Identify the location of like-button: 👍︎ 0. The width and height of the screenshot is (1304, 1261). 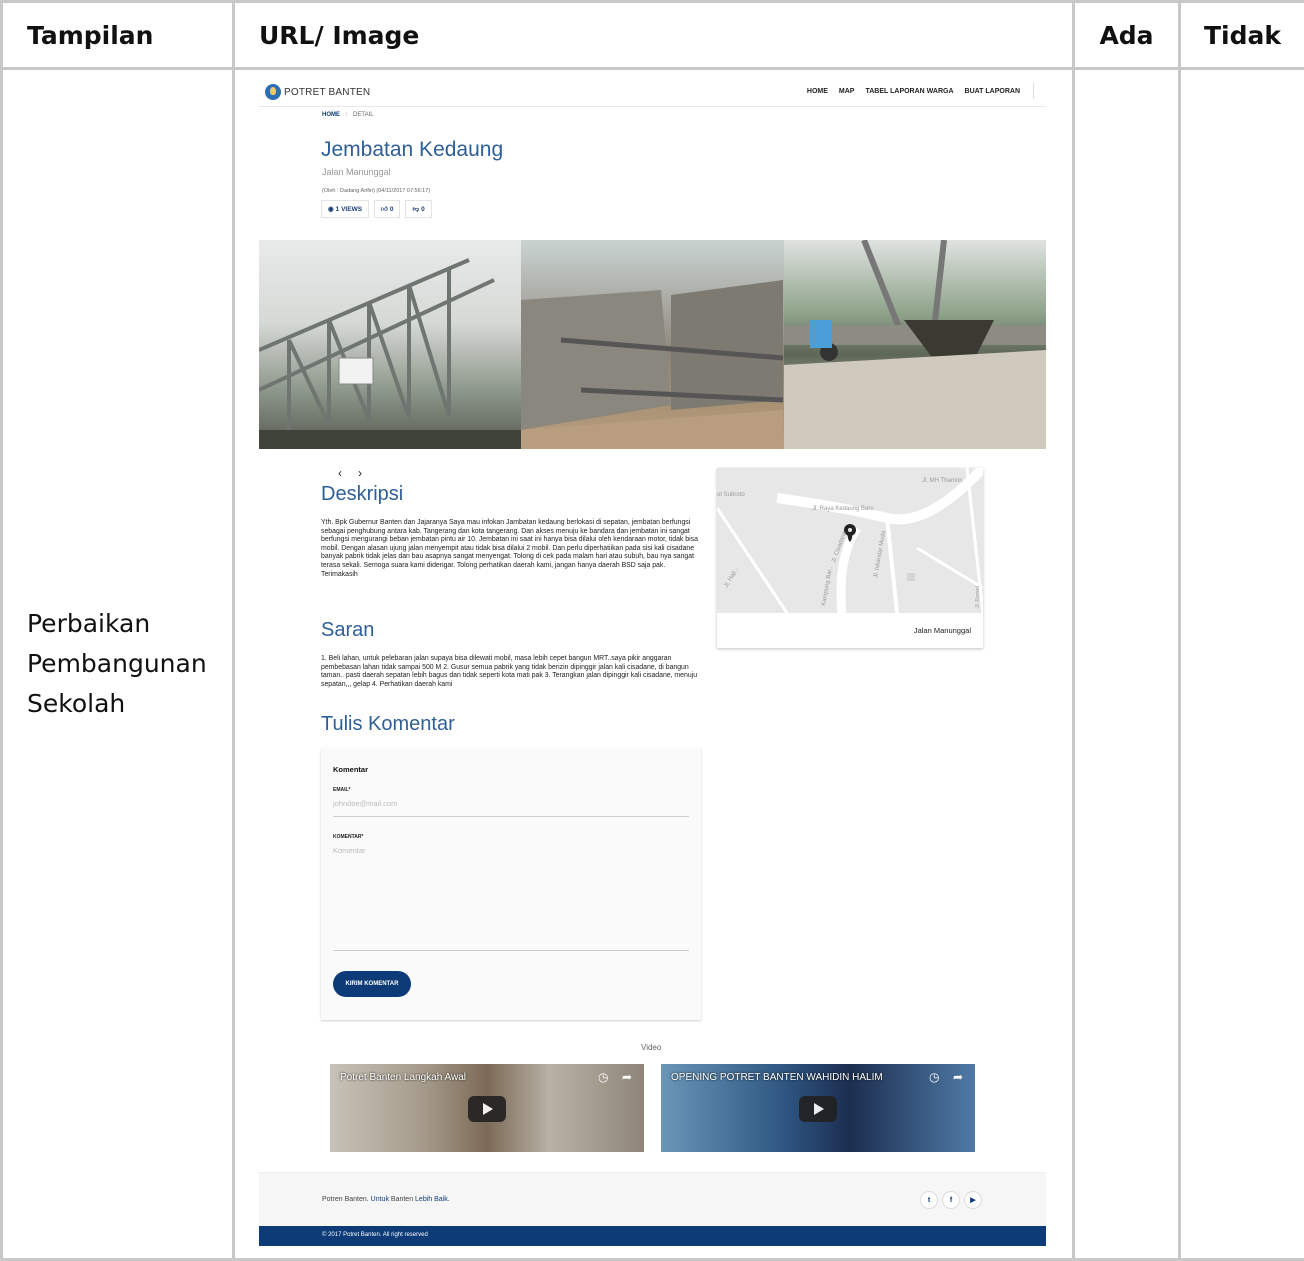
(387, 209).